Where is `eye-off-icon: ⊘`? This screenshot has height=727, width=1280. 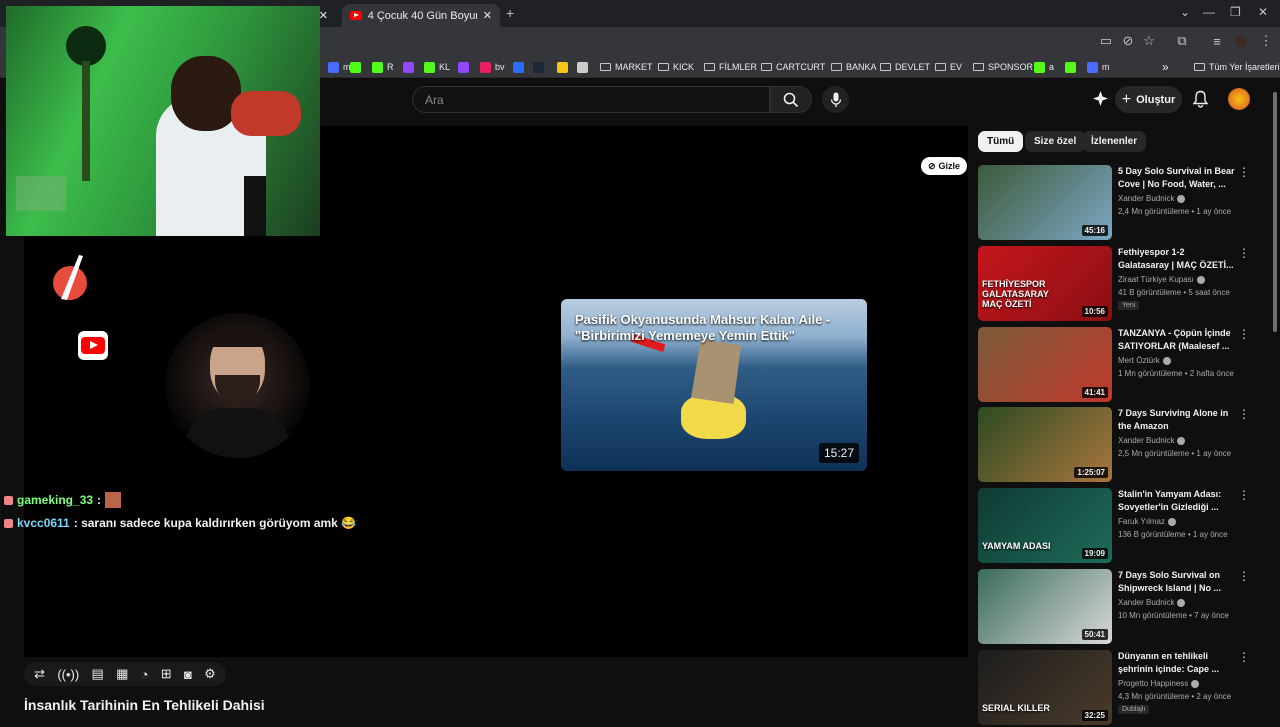 eye-off-icon: ⊘ is located at coordinates (1128, 41).